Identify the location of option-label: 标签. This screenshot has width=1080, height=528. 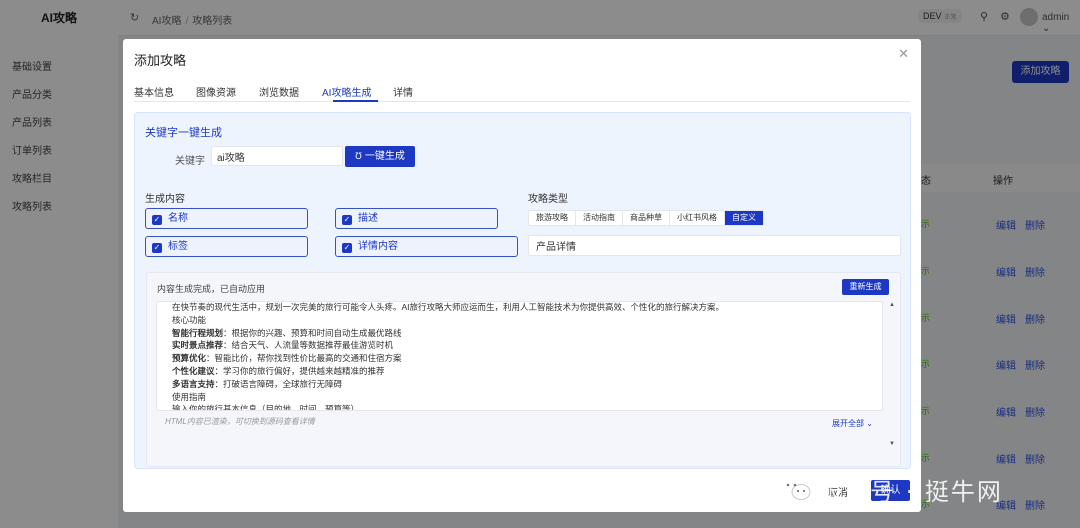
(178, 246).